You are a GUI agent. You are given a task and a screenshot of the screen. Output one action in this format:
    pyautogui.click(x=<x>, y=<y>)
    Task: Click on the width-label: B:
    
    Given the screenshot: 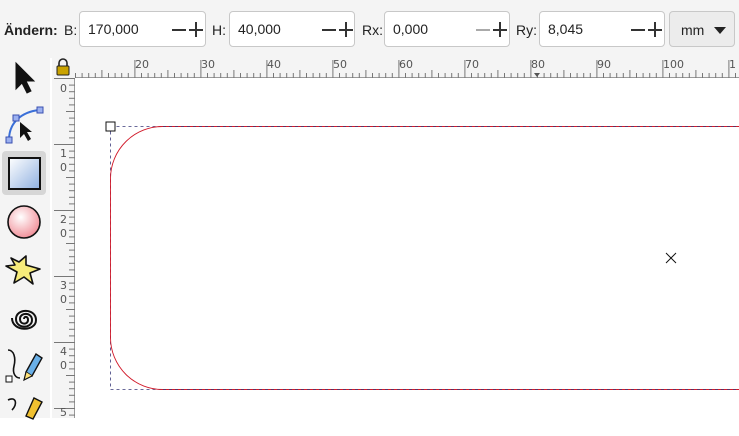 What is the action you would take?
    pyautogui.click(x=70, y=30)
    